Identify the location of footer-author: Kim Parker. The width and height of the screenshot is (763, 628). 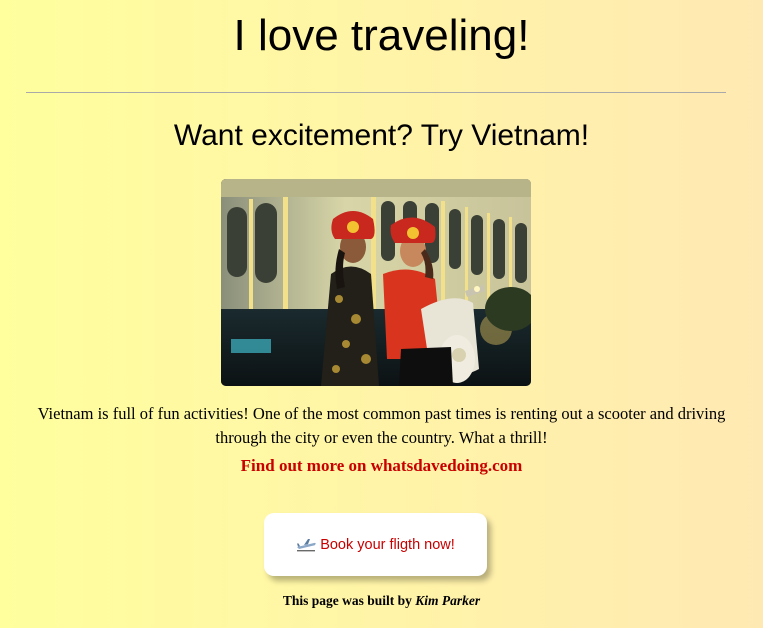
(448, 600).